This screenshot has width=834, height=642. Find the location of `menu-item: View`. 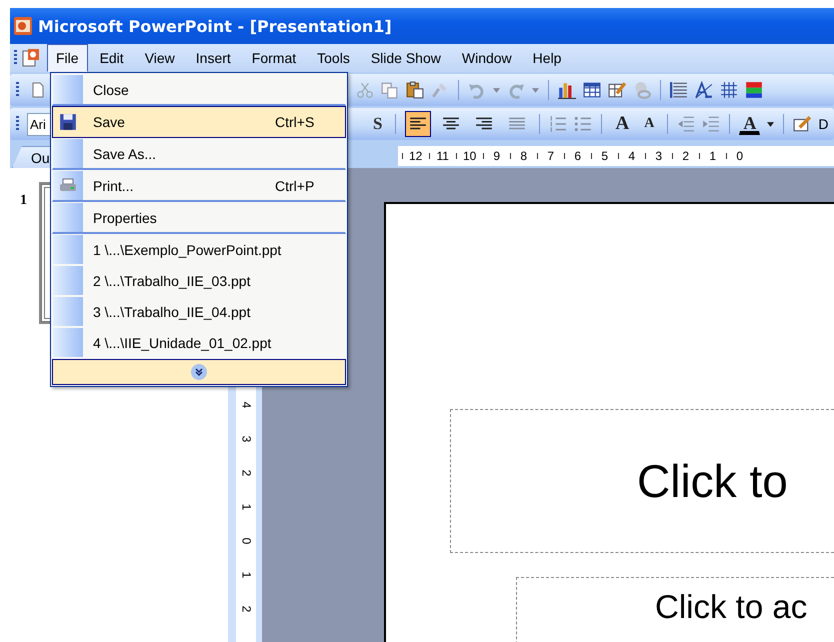

menu-item: View is located at coordinates (160, 58).